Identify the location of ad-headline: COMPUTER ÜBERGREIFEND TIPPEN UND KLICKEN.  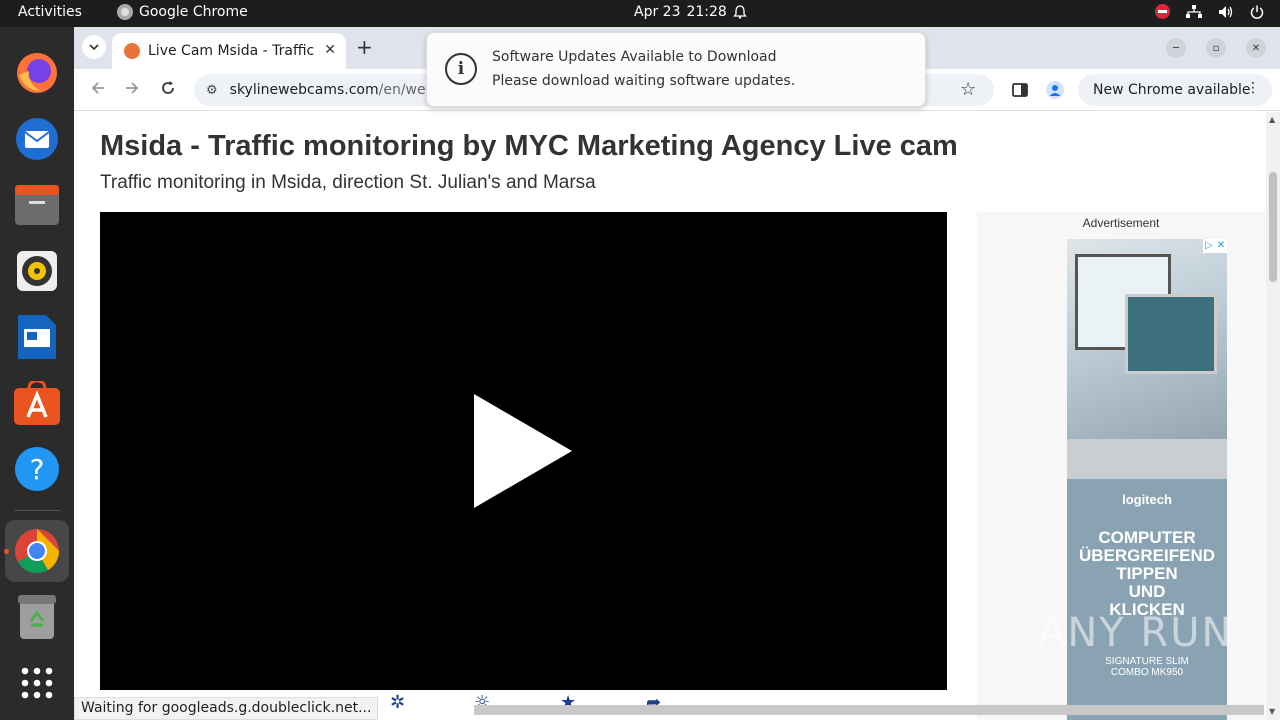
(1147, 574).